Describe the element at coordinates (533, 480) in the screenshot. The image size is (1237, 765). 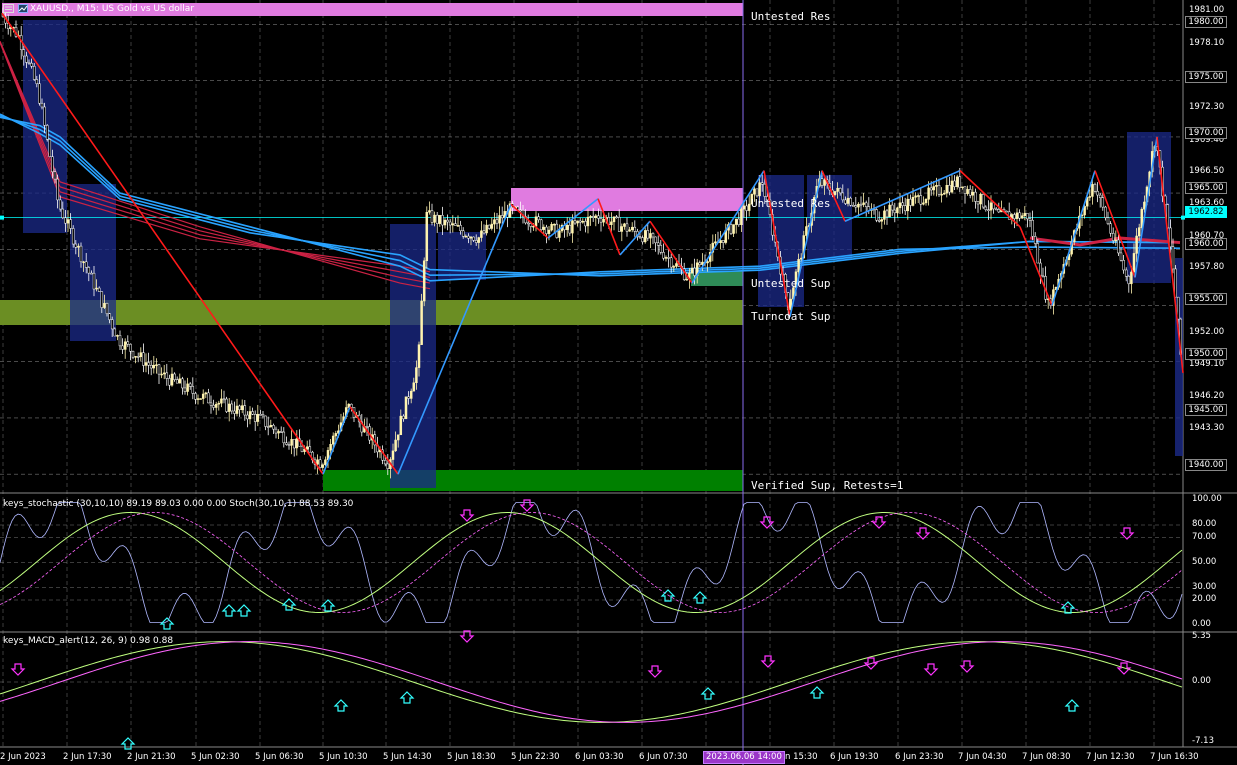
I see `verified-support-zone` at that location.